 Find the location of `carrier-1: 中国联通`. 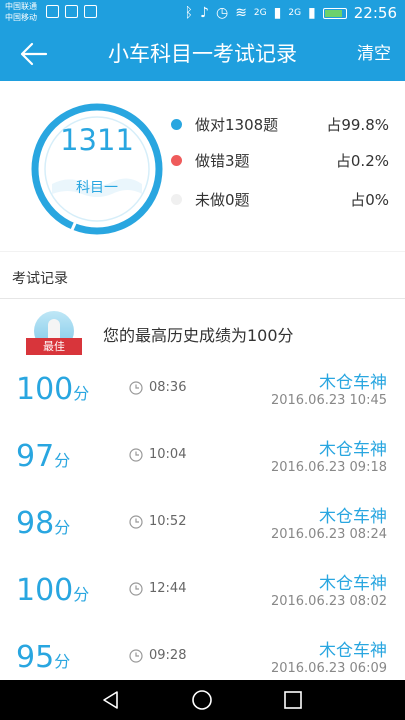

carrier-1: 中国联通 is located at coordinates (21, 6).